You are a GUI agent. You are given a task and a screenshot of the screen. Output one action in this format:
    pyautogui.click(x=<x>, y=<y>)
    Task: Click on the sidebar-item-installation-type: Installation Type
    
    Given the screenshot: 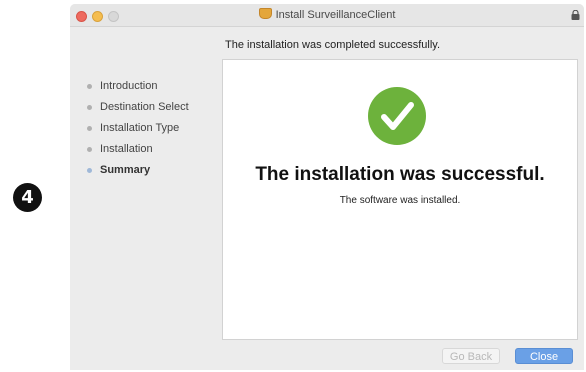 What is the action you would take?
    pyautogui.click(x=151, y=128)
    